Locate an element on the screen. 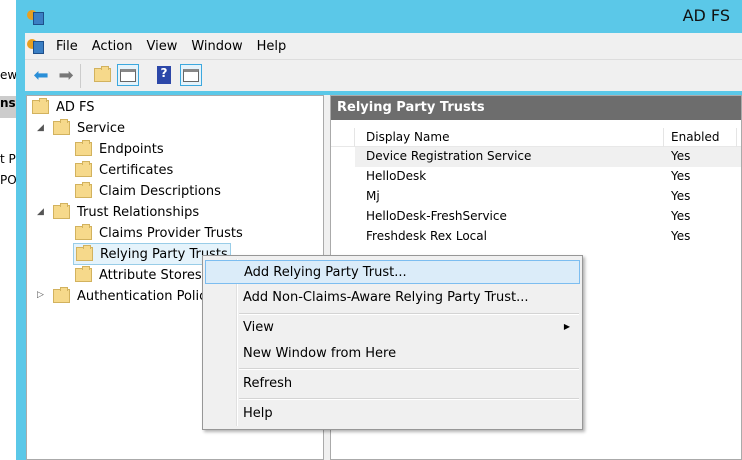  tree-node-authentication-policies: Authentication Polic is located at coordinates (129, 296).